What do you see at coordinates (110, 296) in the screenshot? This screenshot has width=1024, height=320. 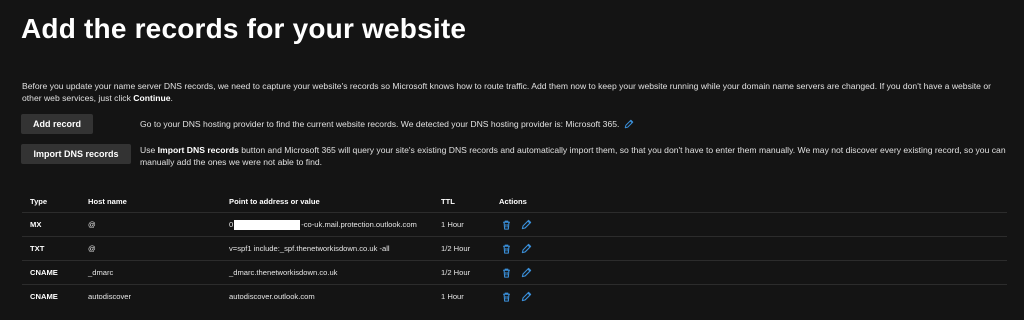 I see `host-name: autodiscover` at bounding box center [110, 296].